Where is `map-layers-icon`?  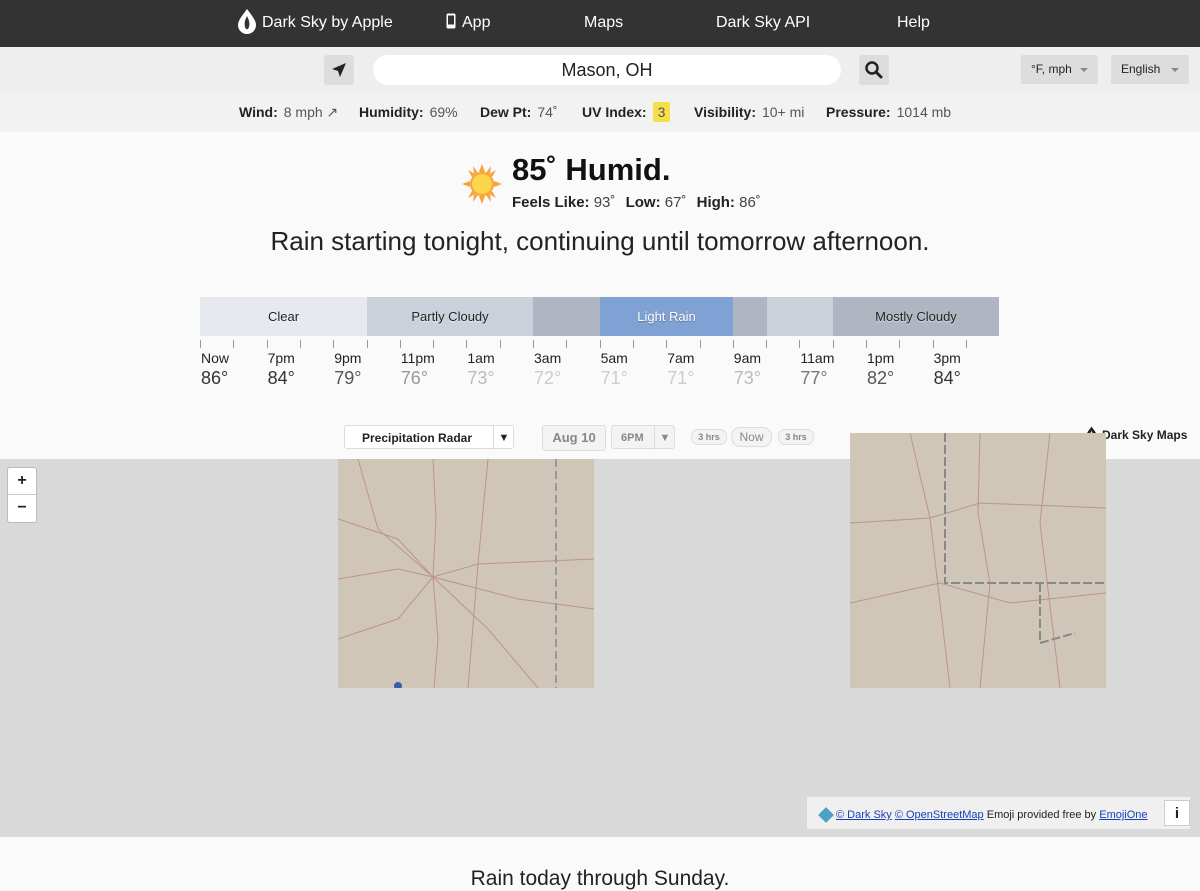
map-layers-icon is located at coordinates (826, 815).